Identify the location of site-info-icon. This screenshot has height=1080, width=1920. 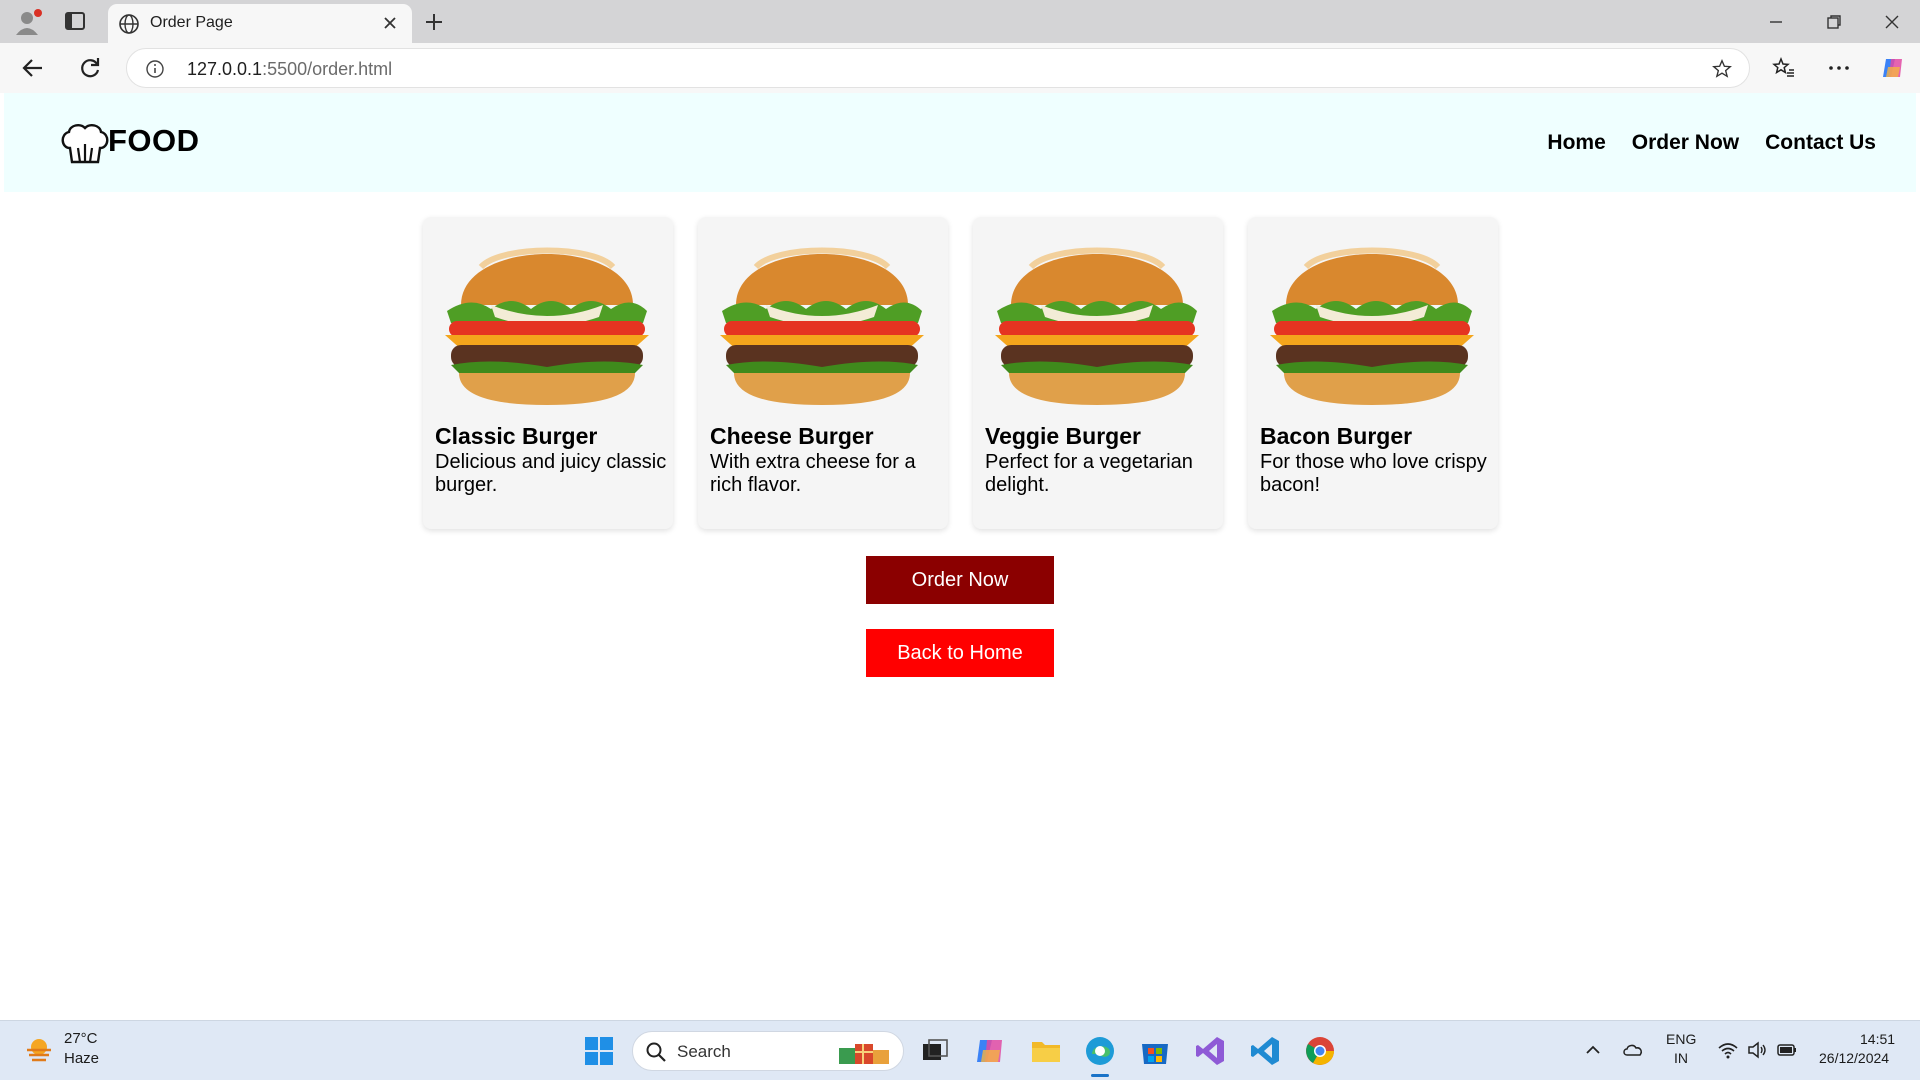
(155, 69).